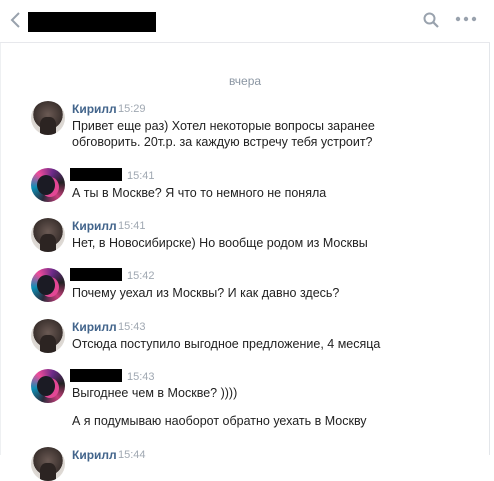 The width and height of the screenshot is (494, 481). I want to click on search-icon, so click(431, 20).